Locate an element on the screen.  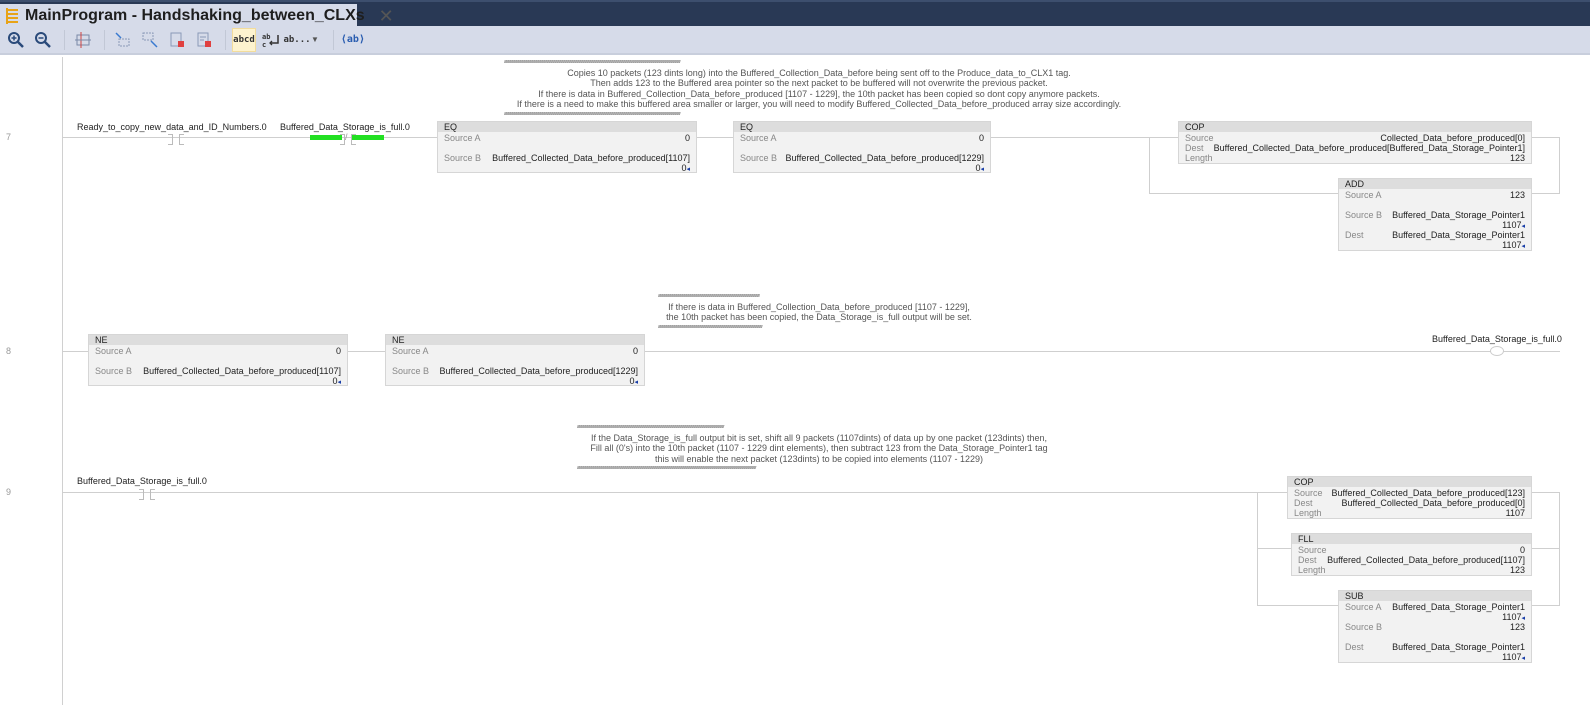
tag-description-toggle: abcd is located at coordinates (244, 39).